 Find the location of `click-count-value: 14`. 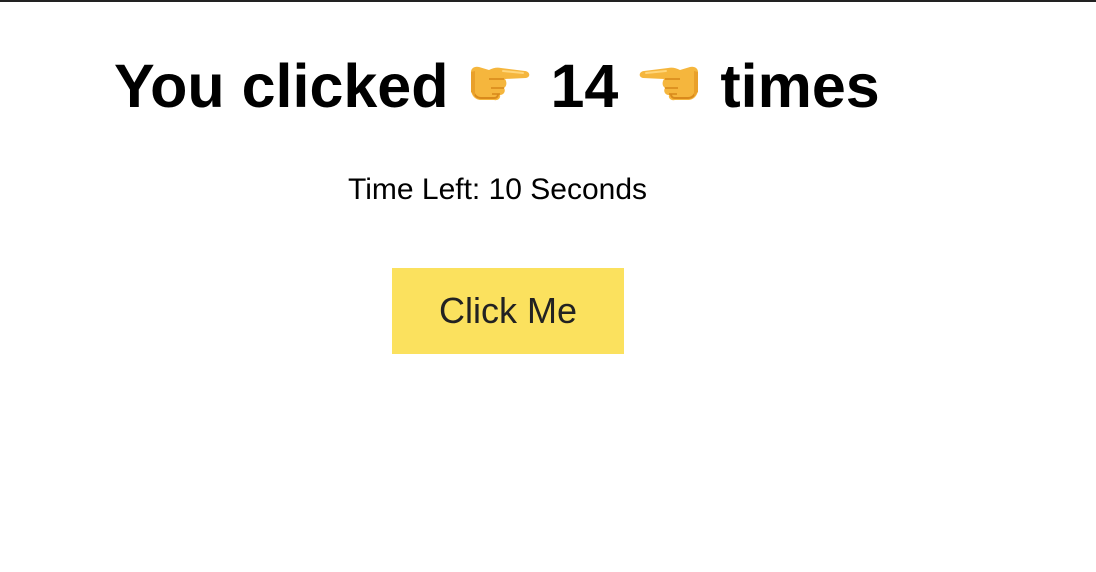

click-count-value: 14 is located at coordinates (584, 86).